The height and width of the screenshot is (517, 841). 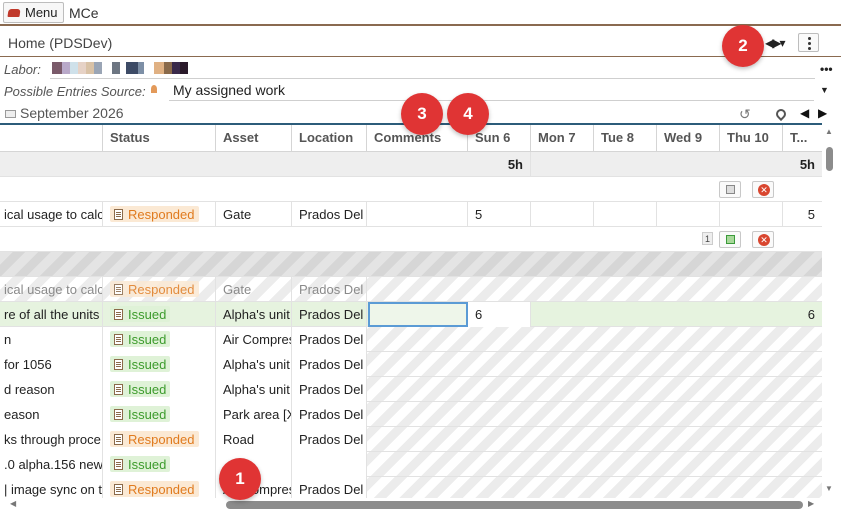 I want to click on vertical-scrollbar, so click(x=829, y=321).